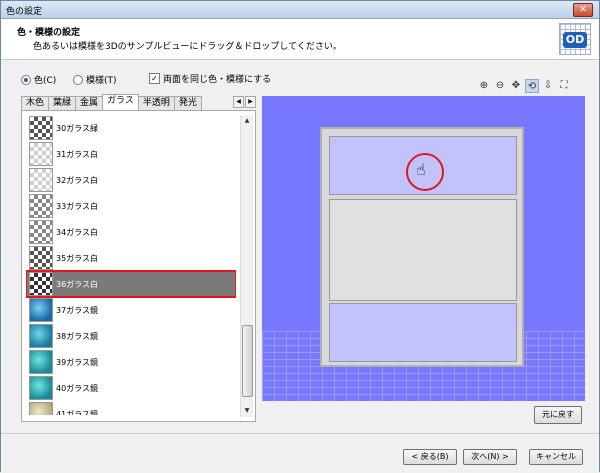  I want to click on panel-middle, so click(423, 250).